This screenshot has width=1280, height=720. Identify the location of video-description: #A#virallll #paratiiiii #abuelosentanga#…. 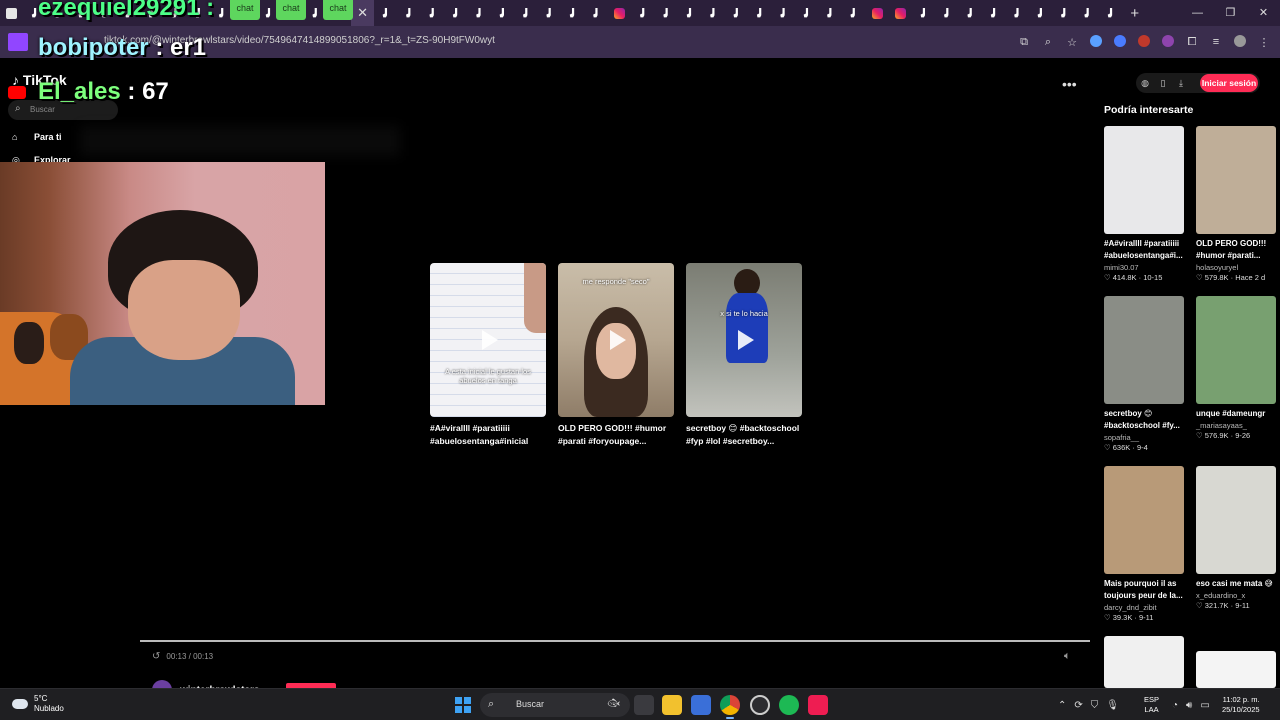
(490, 434).